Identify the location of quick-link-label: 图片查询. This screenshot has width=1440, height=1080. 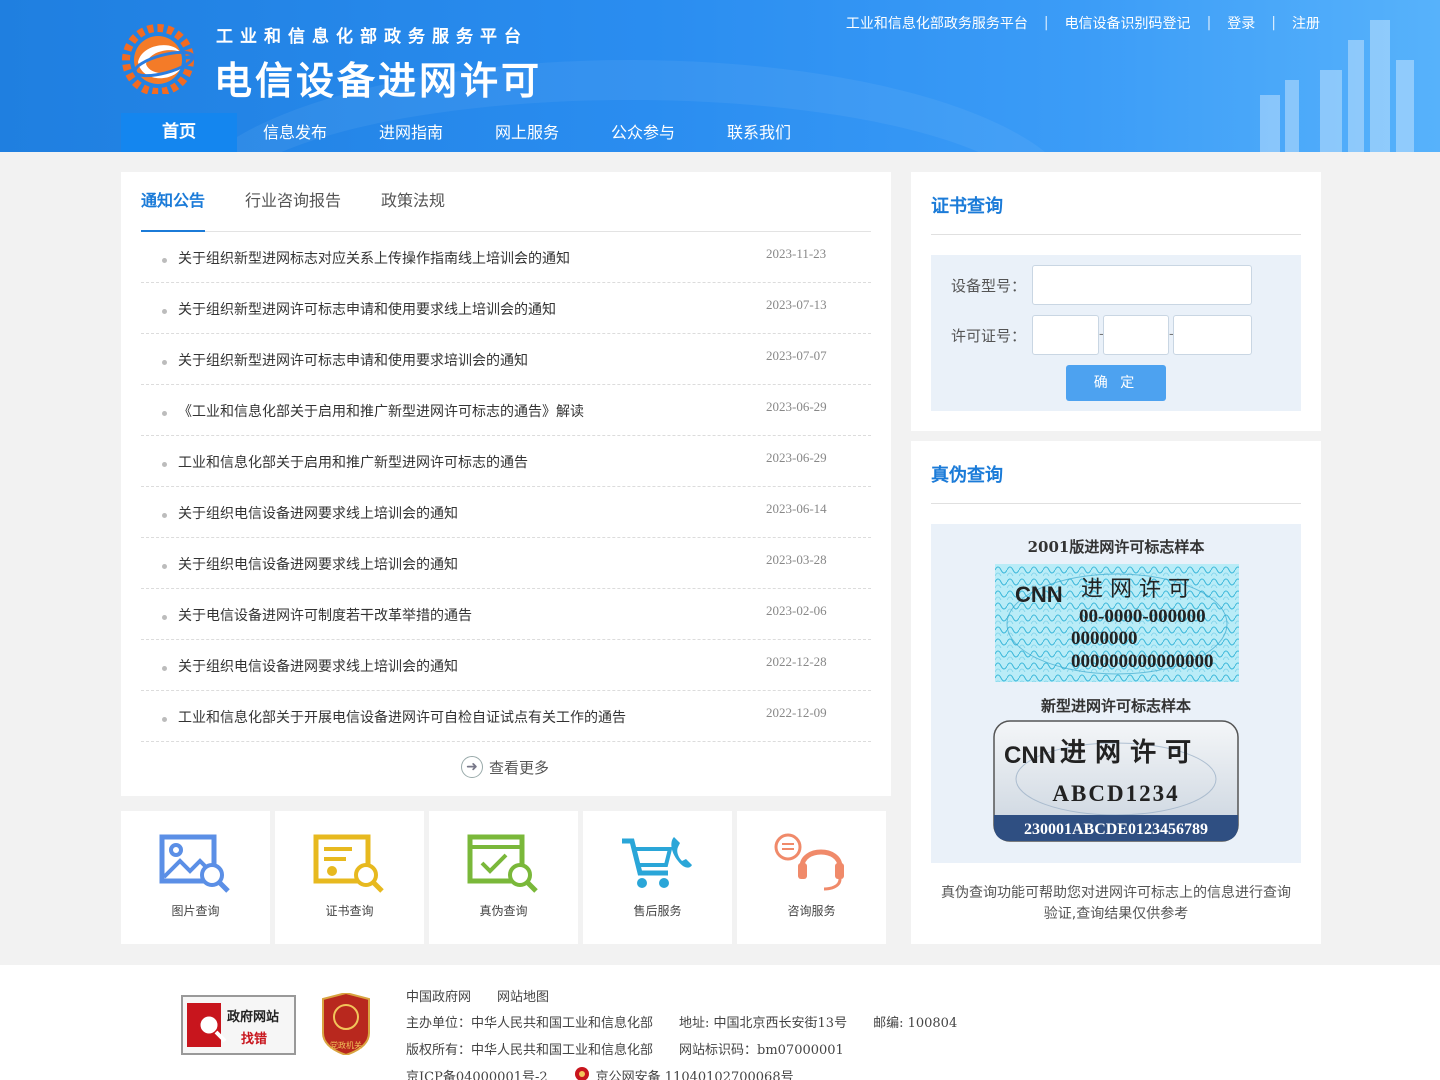
(195, 911).